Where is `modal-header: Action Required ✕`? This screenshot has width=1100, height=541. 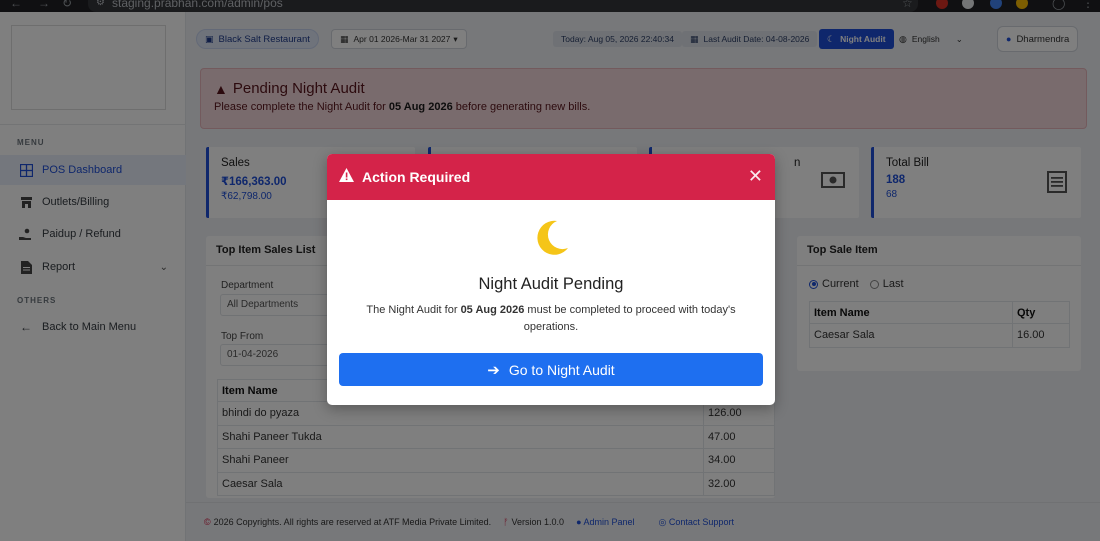 modal-header: Action Required ✕ is located at coordinates (551, 177).